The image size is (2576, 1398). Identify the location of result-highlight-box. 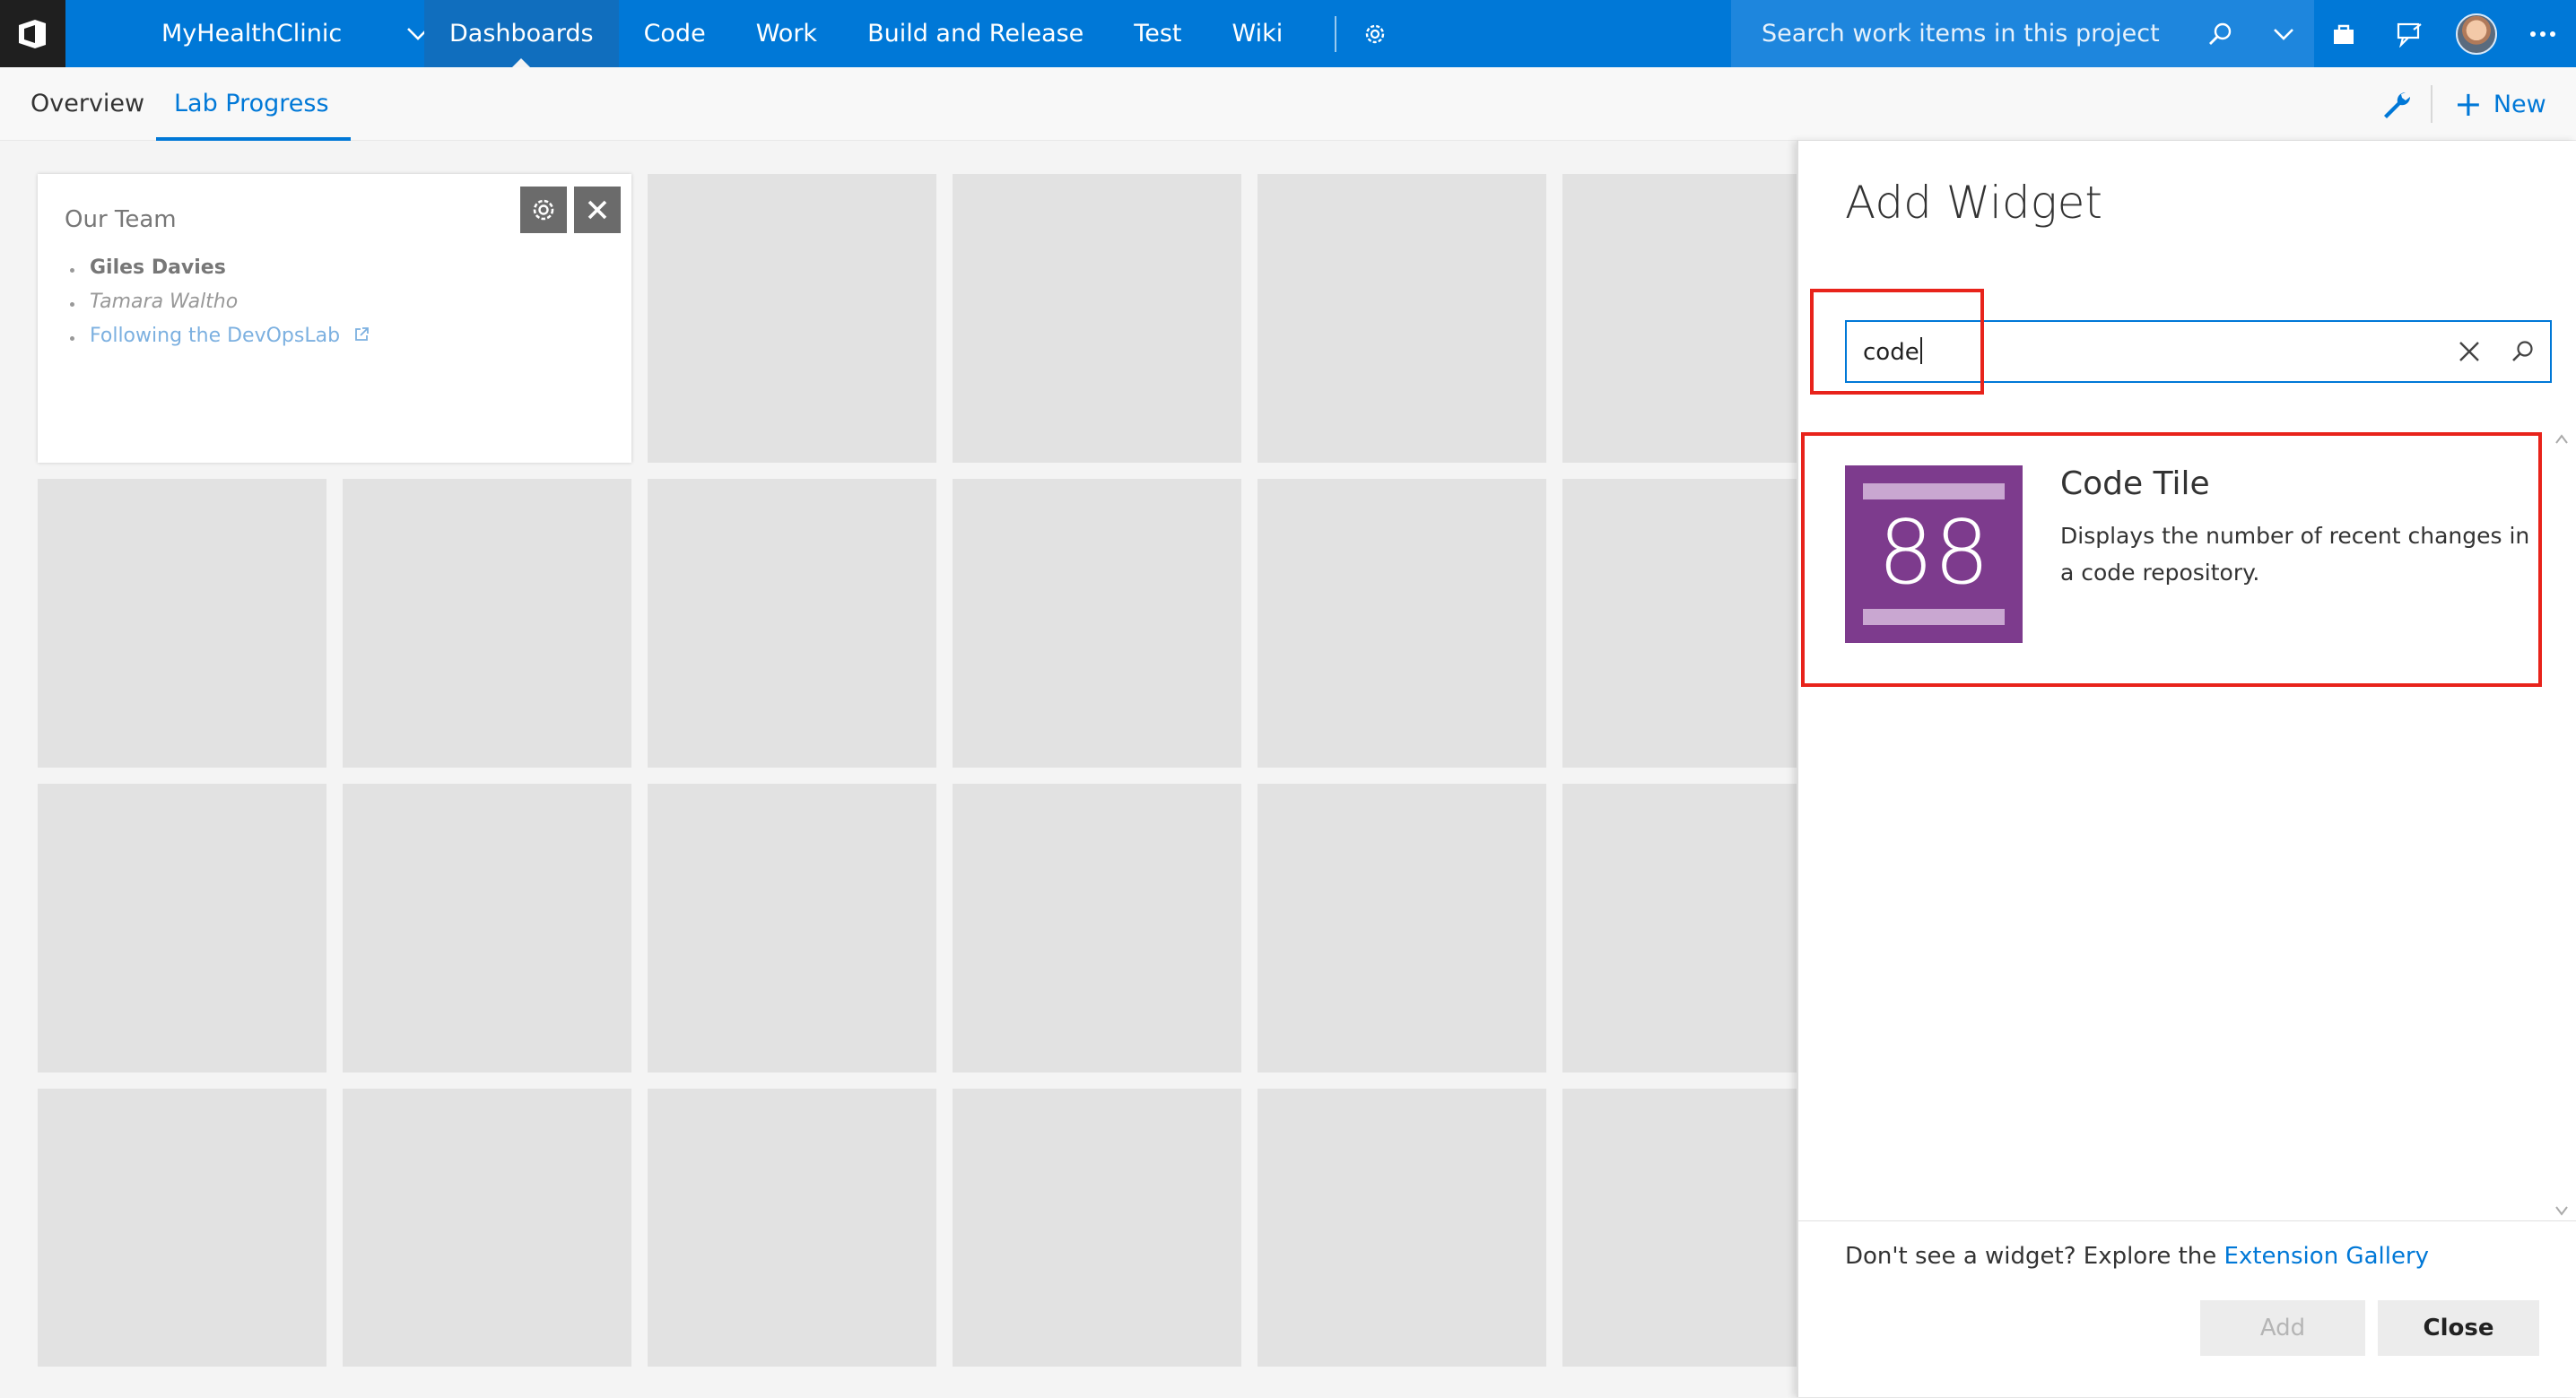
(2171, 559).